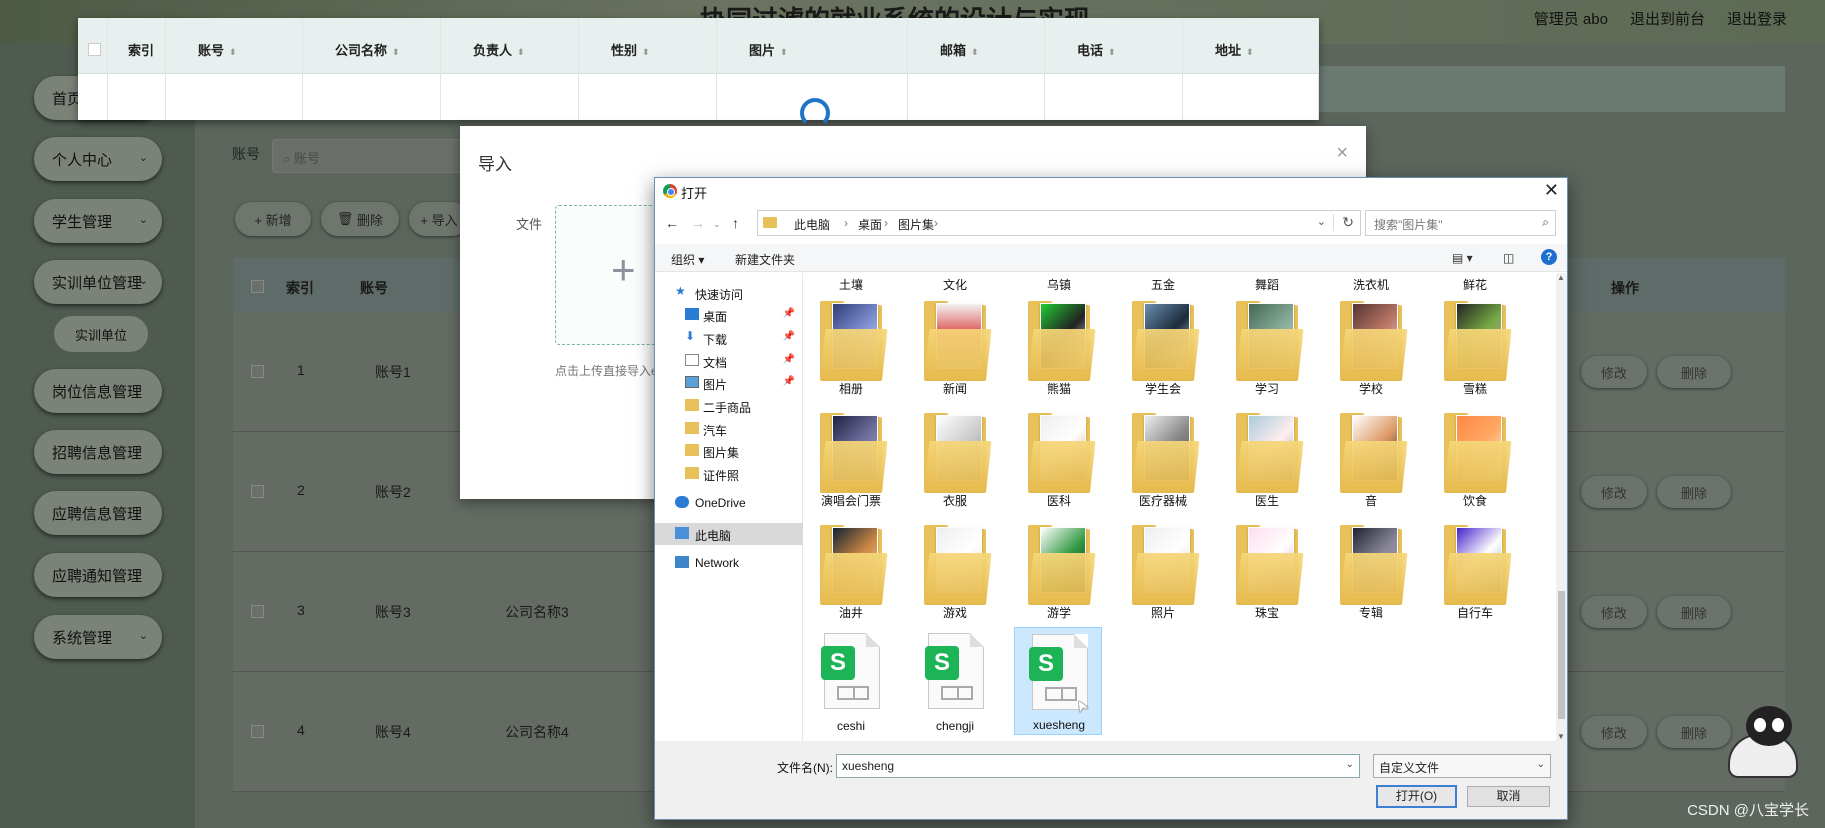 This screenshot has height=828, width=1825. I want to click on close-icon: ×, so click(1342, 153).